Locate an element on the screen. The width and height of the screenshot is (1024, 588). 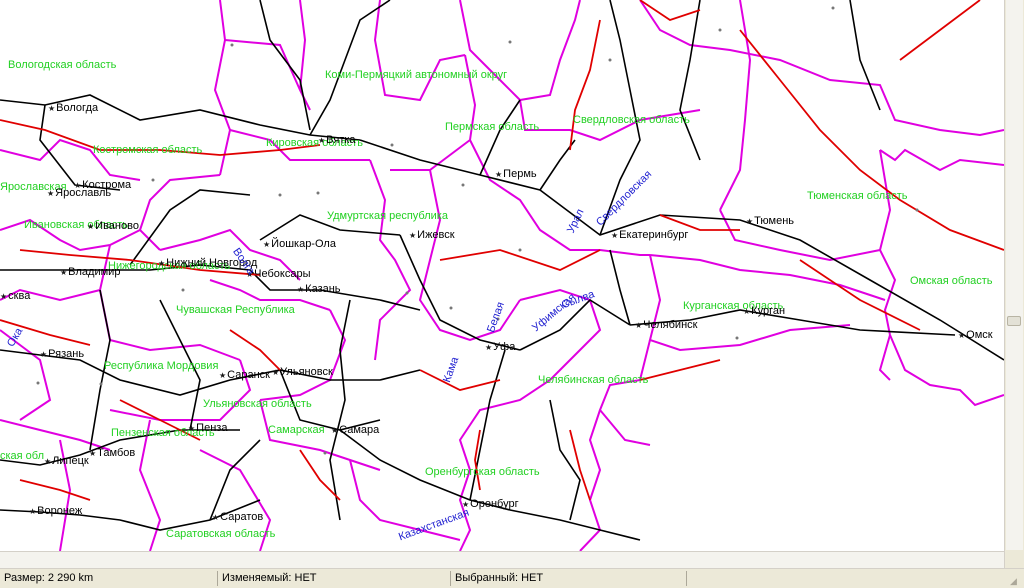
city-label: ★Тамбов is located at coordinates (112, 453).